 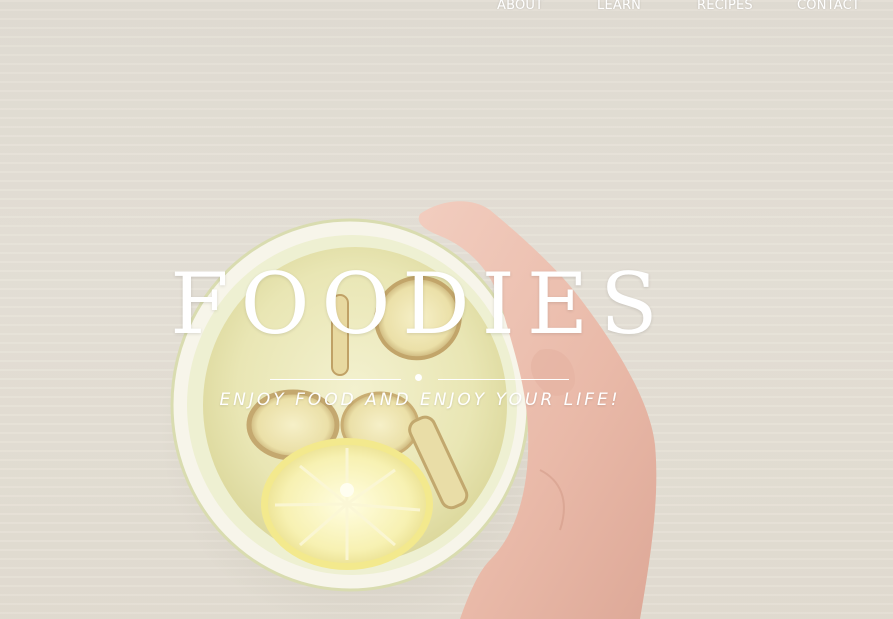 What do you see at coordinates (828, 6) in the screenshot?
I see `nav-contact-link: CONTACT` at bounding box center [828, 6].